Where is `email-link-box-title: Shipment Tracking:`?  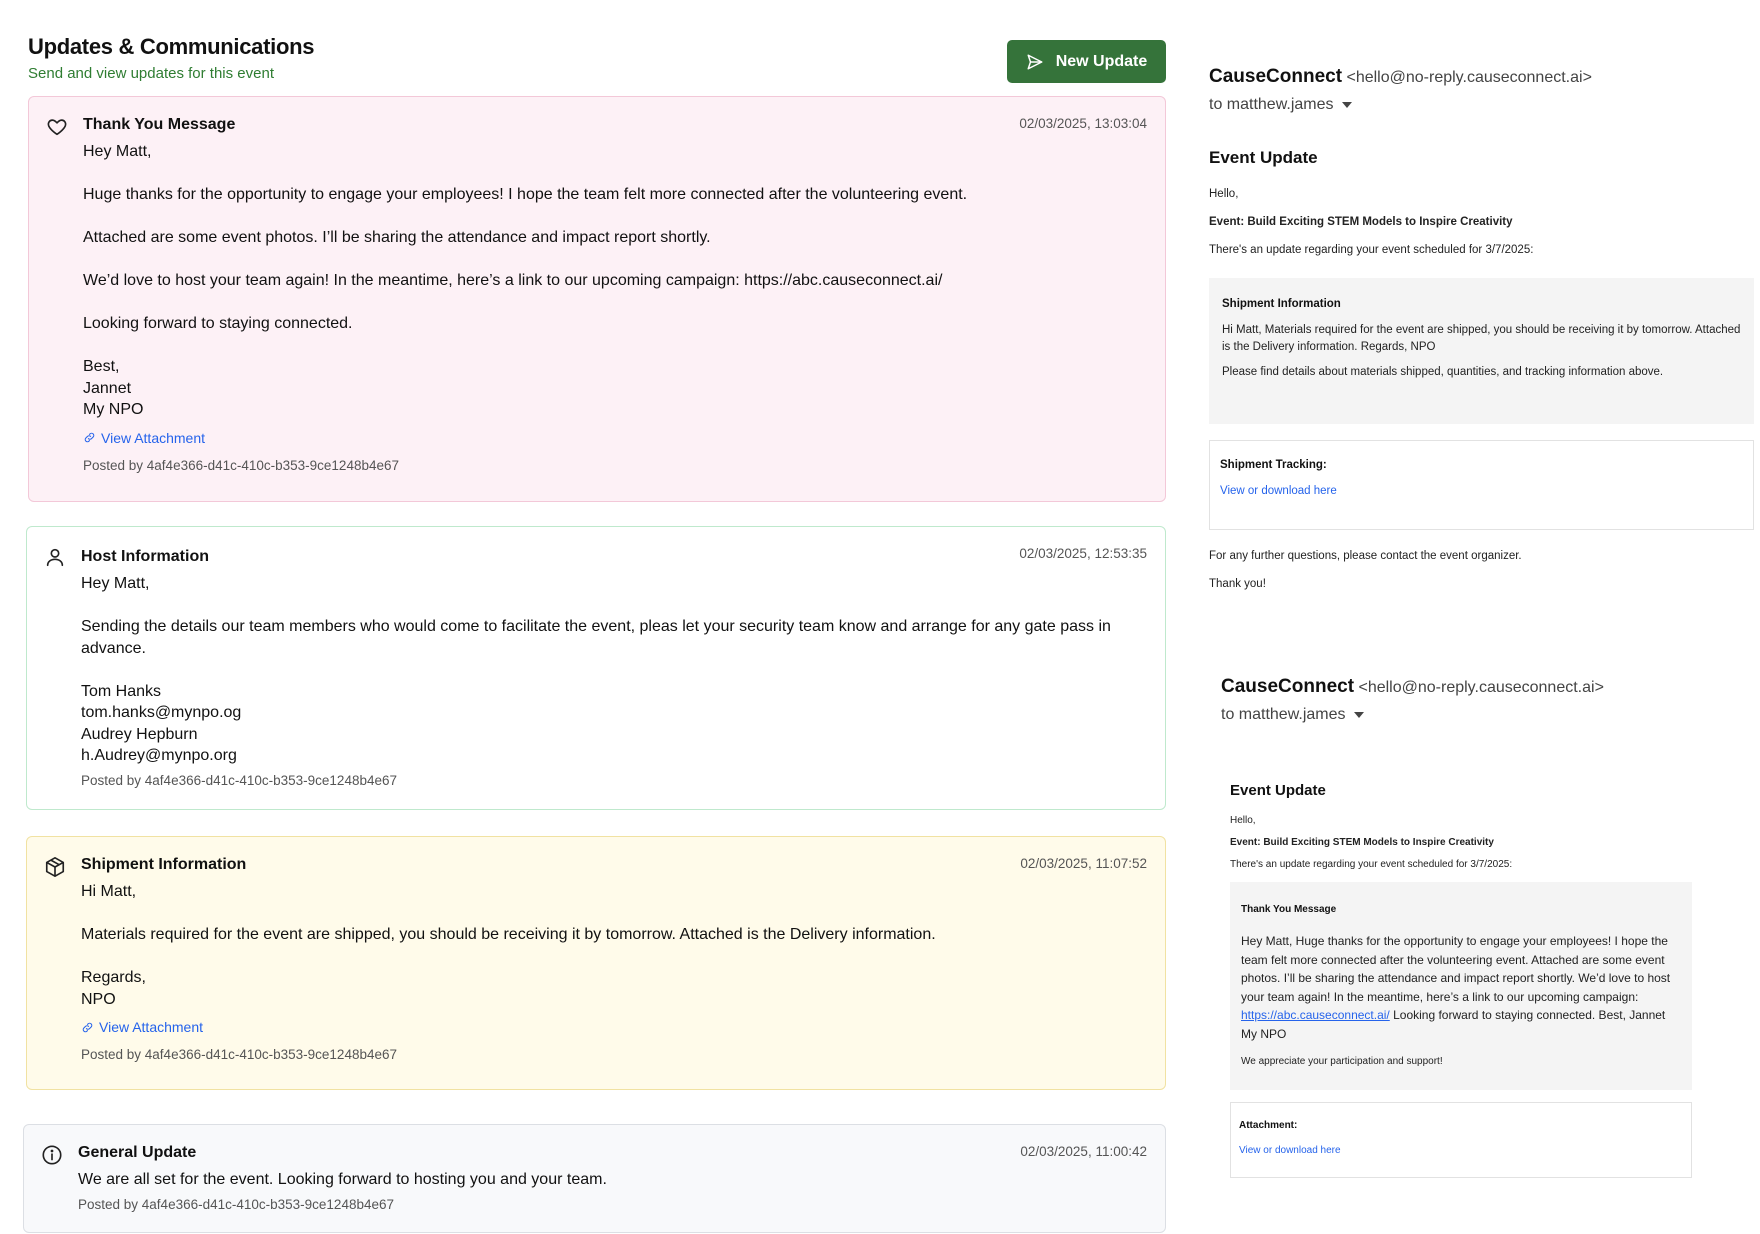
email-link-box-title: Shipment Tracking: is located at coordinates (1273, 465).